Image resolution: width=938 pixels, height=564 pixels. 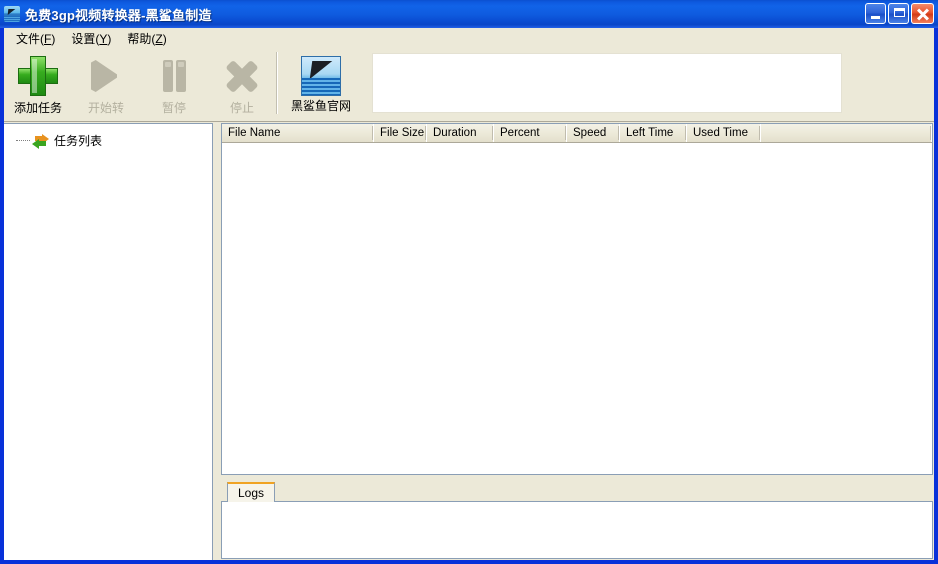 What do you see at coordinates (577, 530) in the screenshot?
I see `logs-content` at bounding box center [577, 530].